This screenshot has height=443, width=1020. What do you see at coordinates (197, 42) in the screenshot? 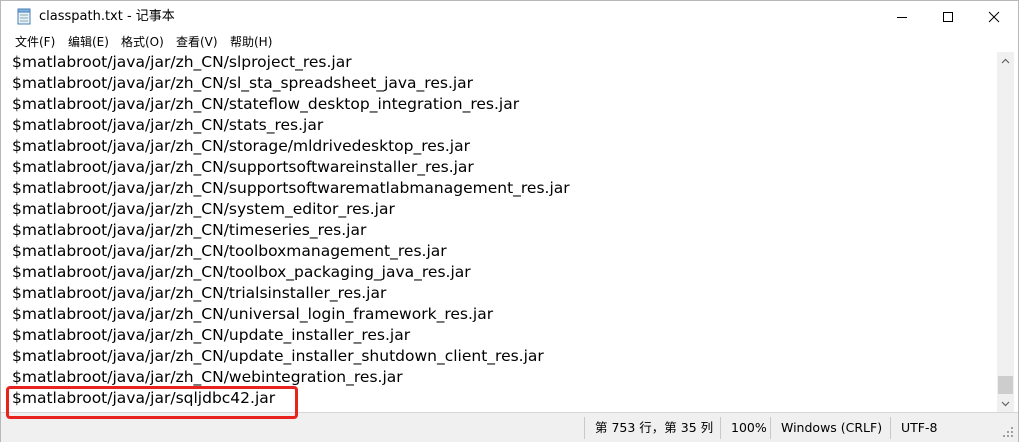
I see `menu-view: 查看(V)` at bounding box center [197, 42].